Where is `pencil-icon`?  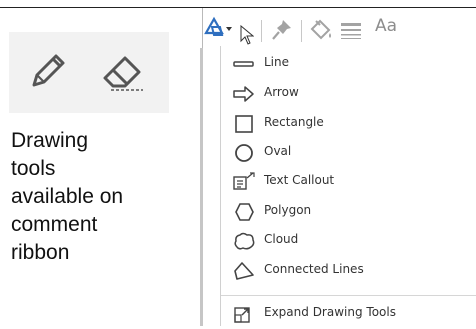 pencil-icon is located at coordinates (48, 73).